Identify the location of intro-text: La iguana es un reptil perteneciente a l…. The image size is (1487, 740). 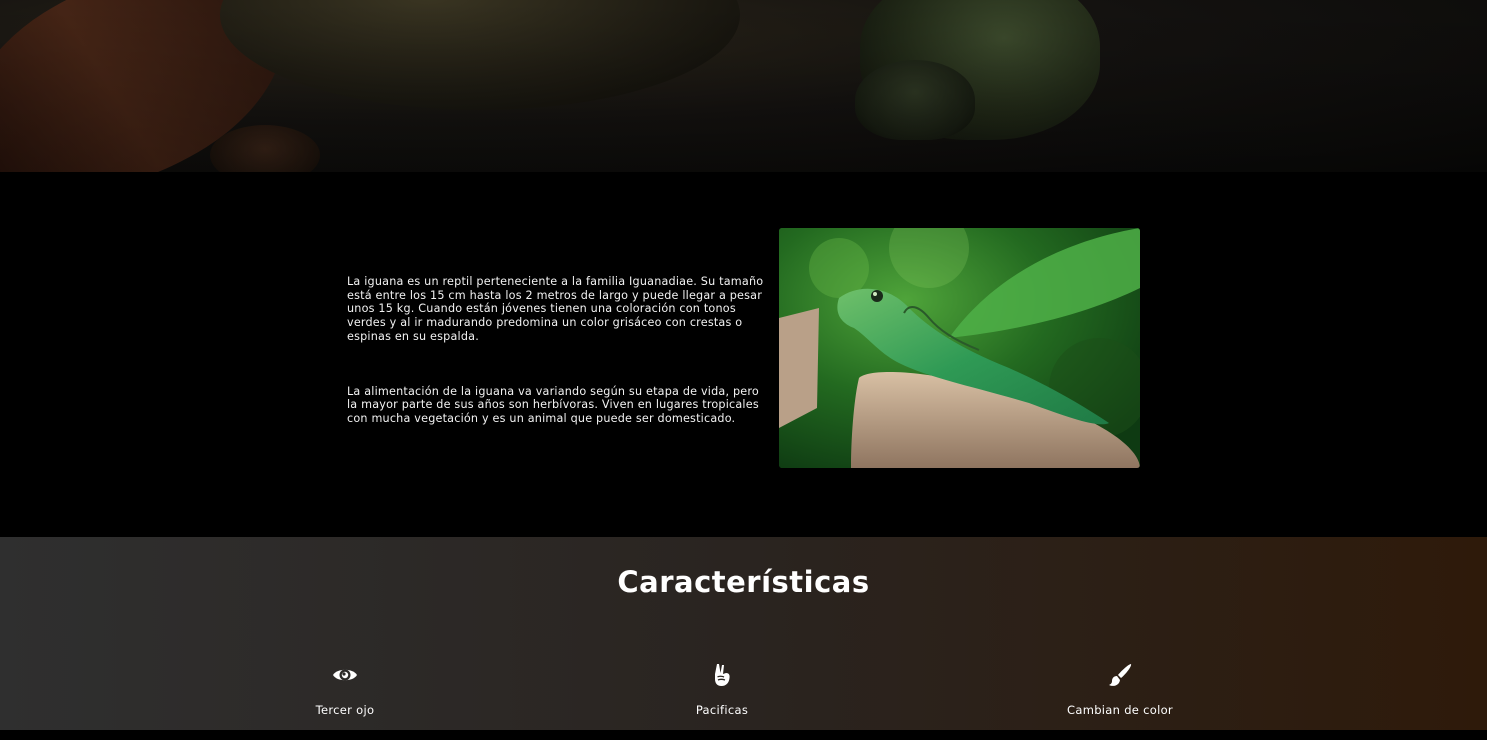
(559, 371).